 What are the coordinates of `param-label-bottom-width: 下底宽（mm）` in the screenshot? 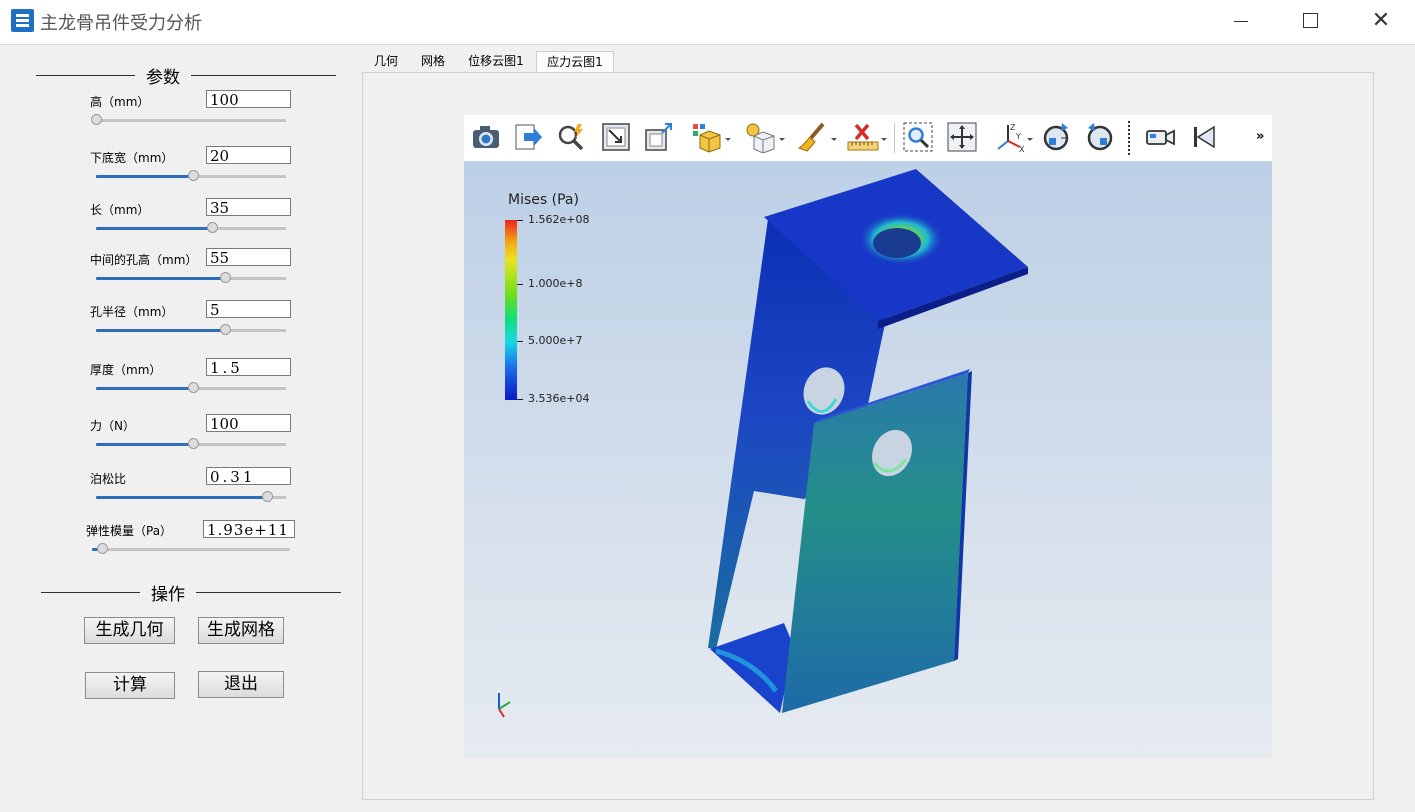 It's located at (132, 158).